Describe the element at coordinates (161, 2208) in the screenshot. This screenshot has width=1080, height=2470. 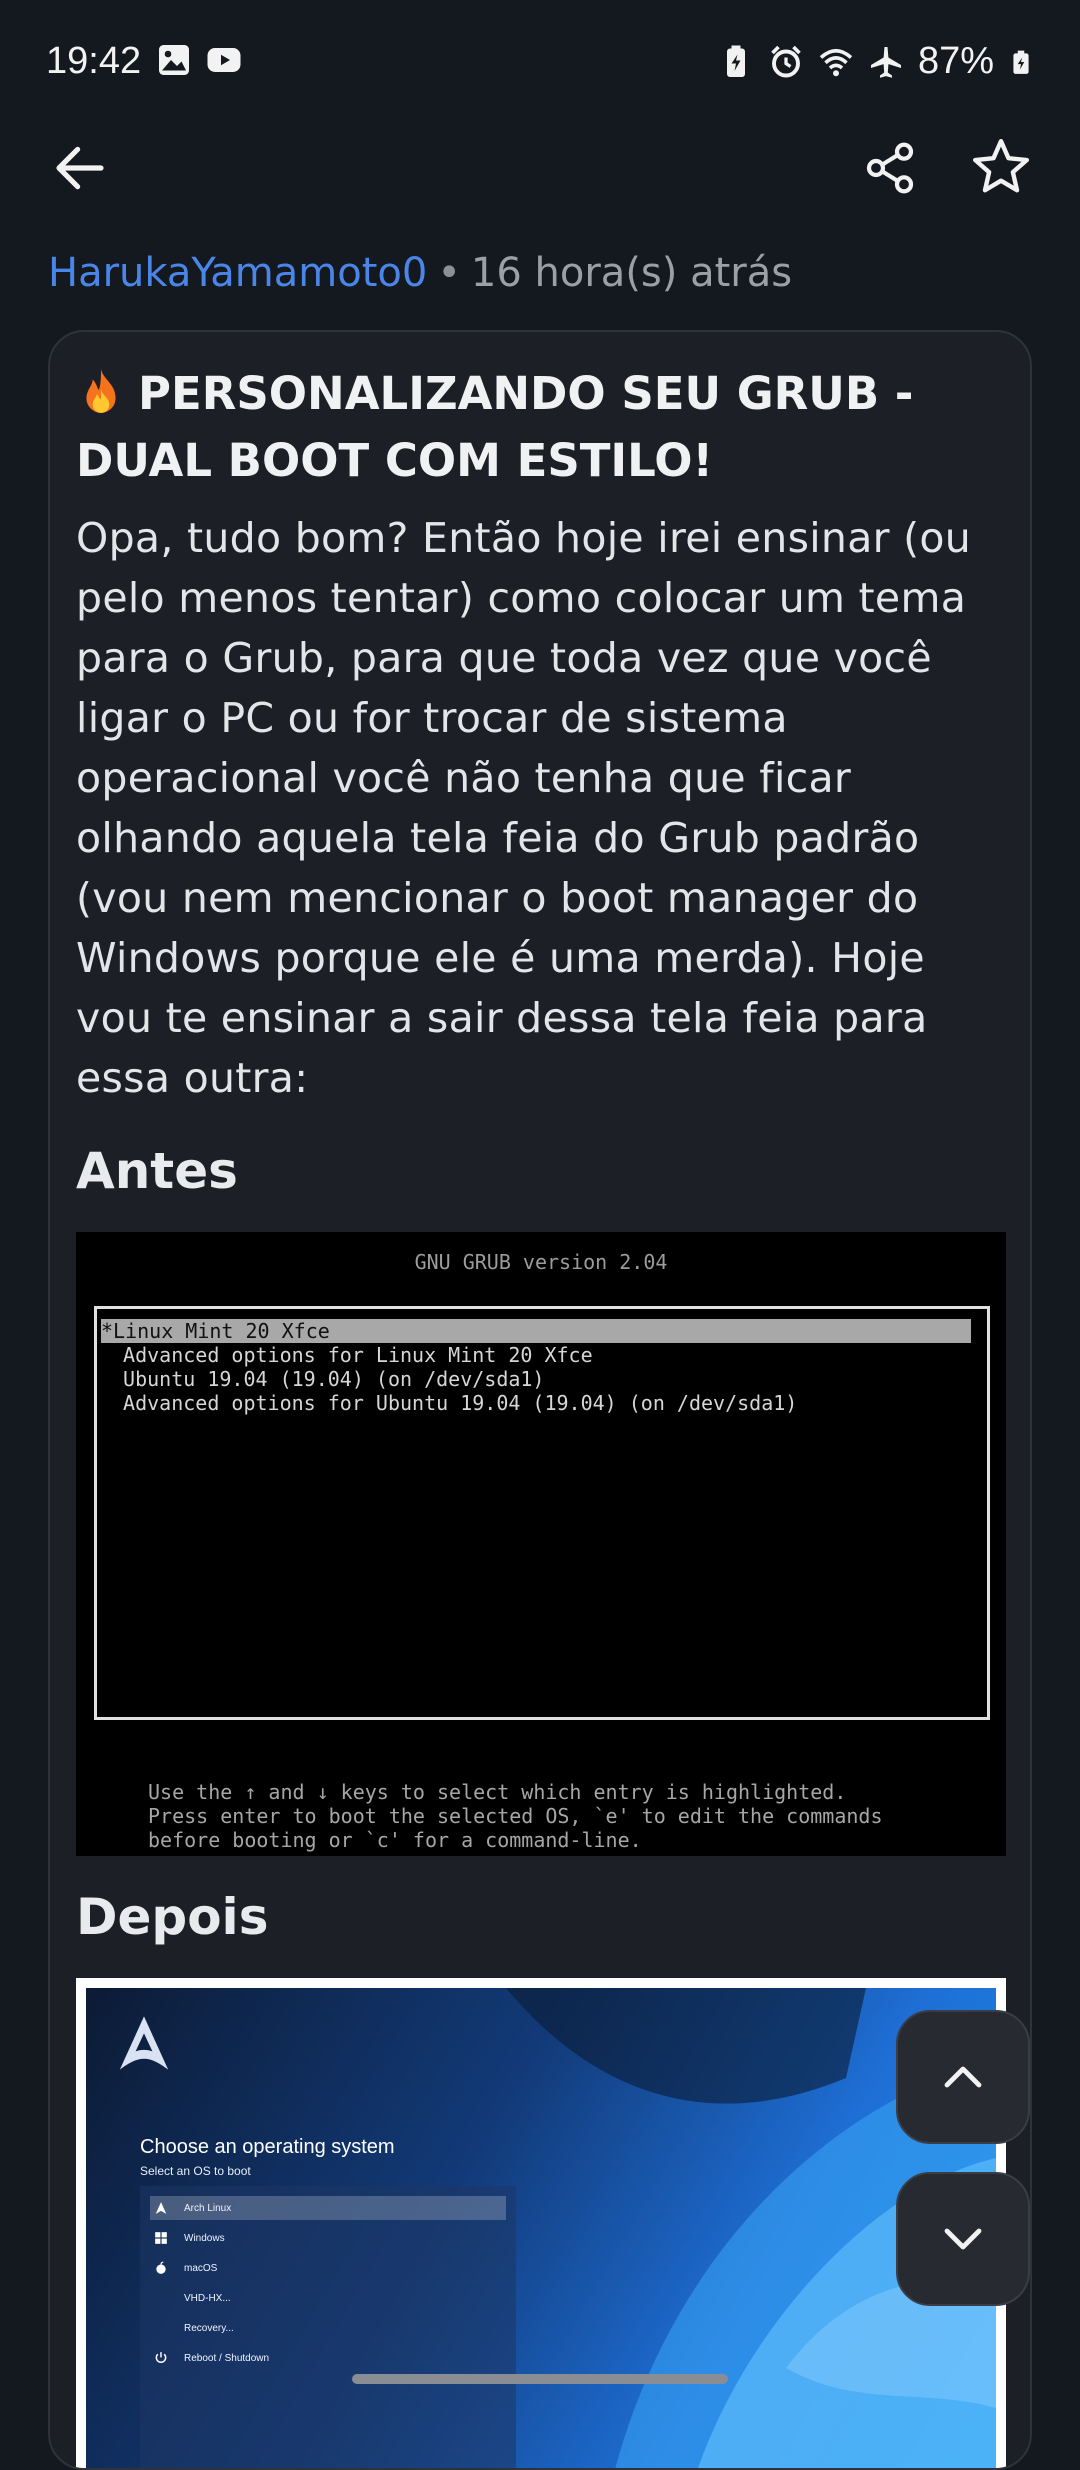
I see `arch-icon` at that location.